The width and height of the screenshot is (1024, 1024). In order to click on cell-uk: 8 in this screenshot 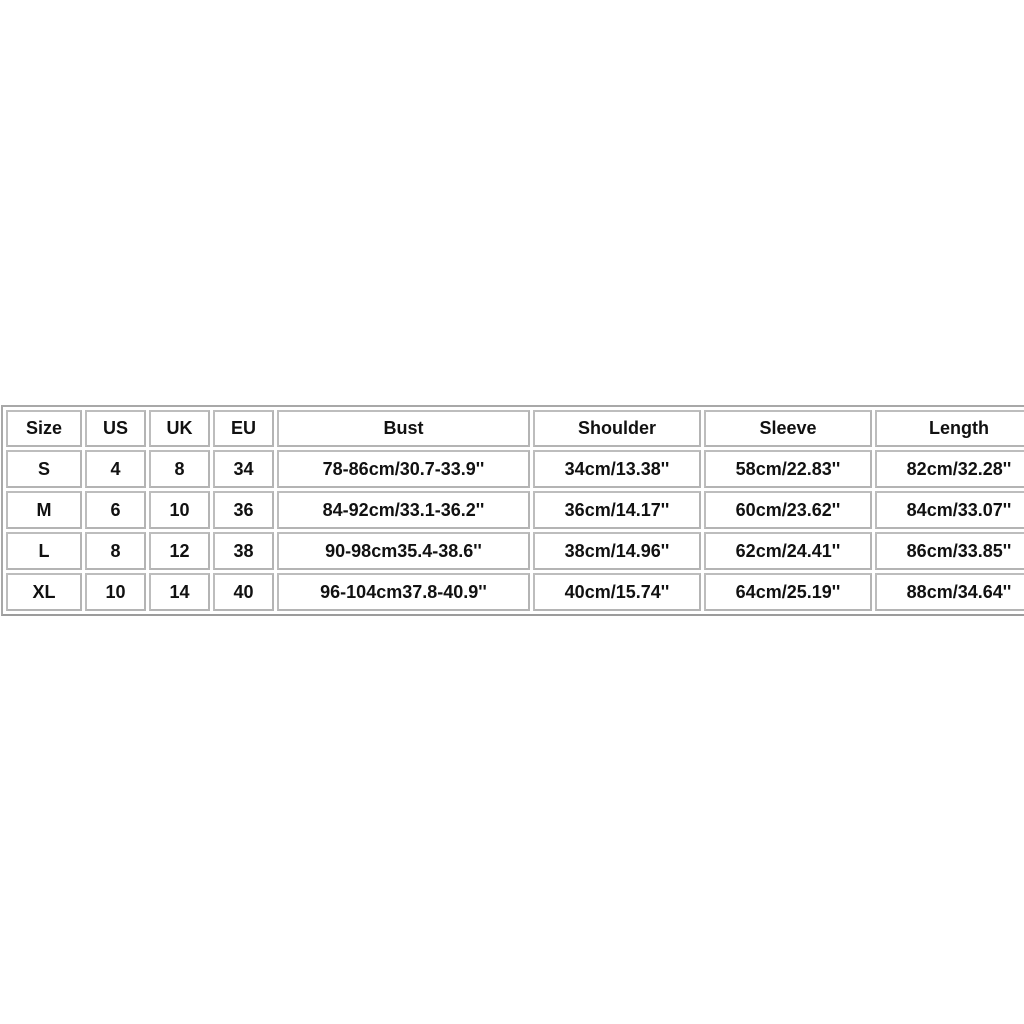, I will do `click(179, 469)`.